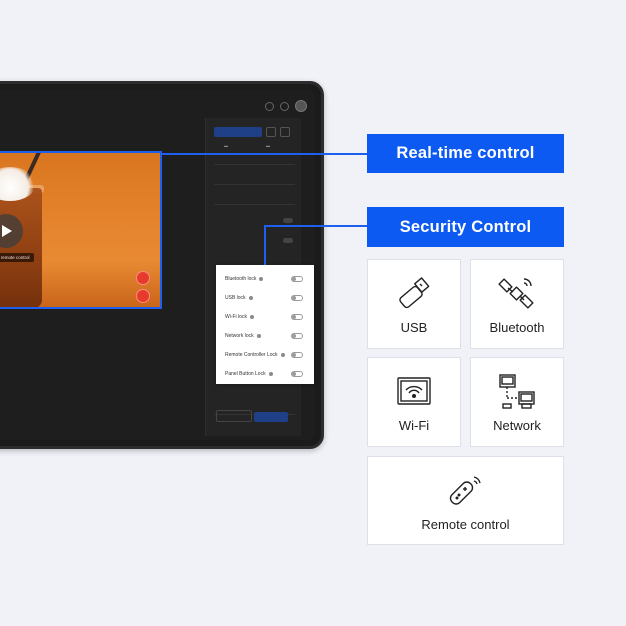 The height and width of the screenshot is (626, 626). Describe the element at coordinates (17, 257) in the screenshot. I see `start-remote-control-label: Start remote control` at that location.